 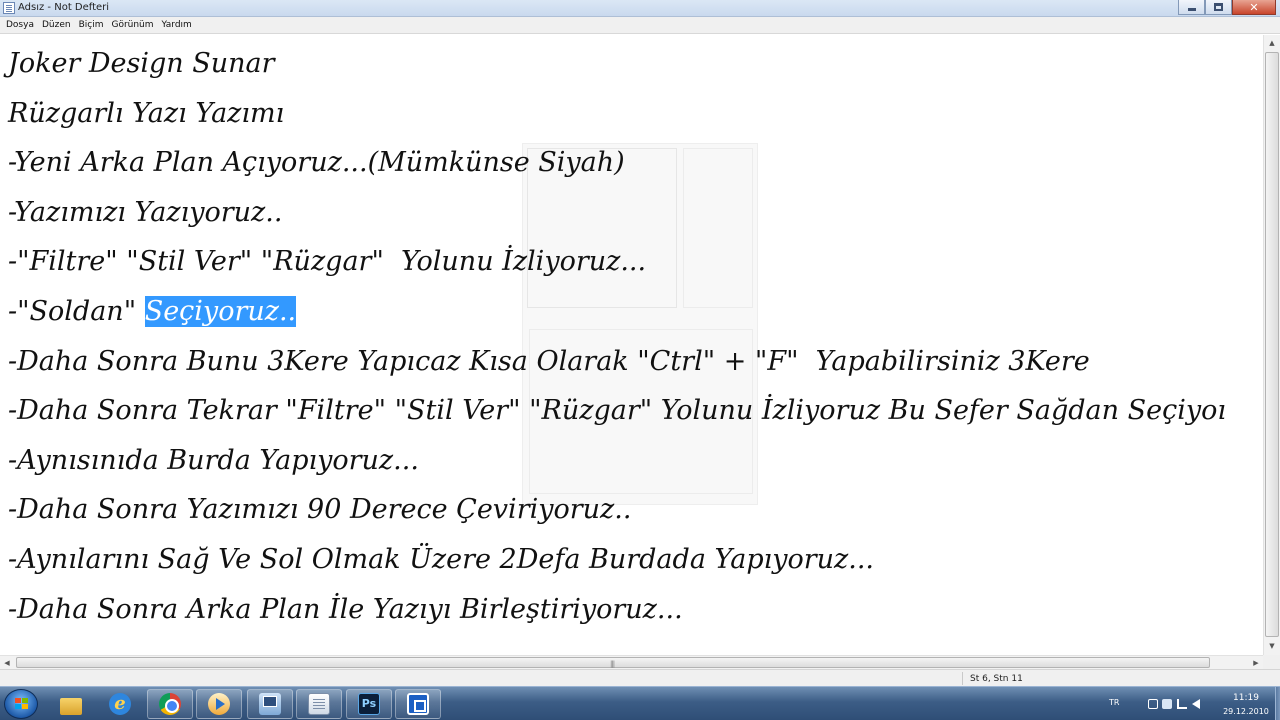 I want to click on windows-logo-icon, so click(x=21, y=704).